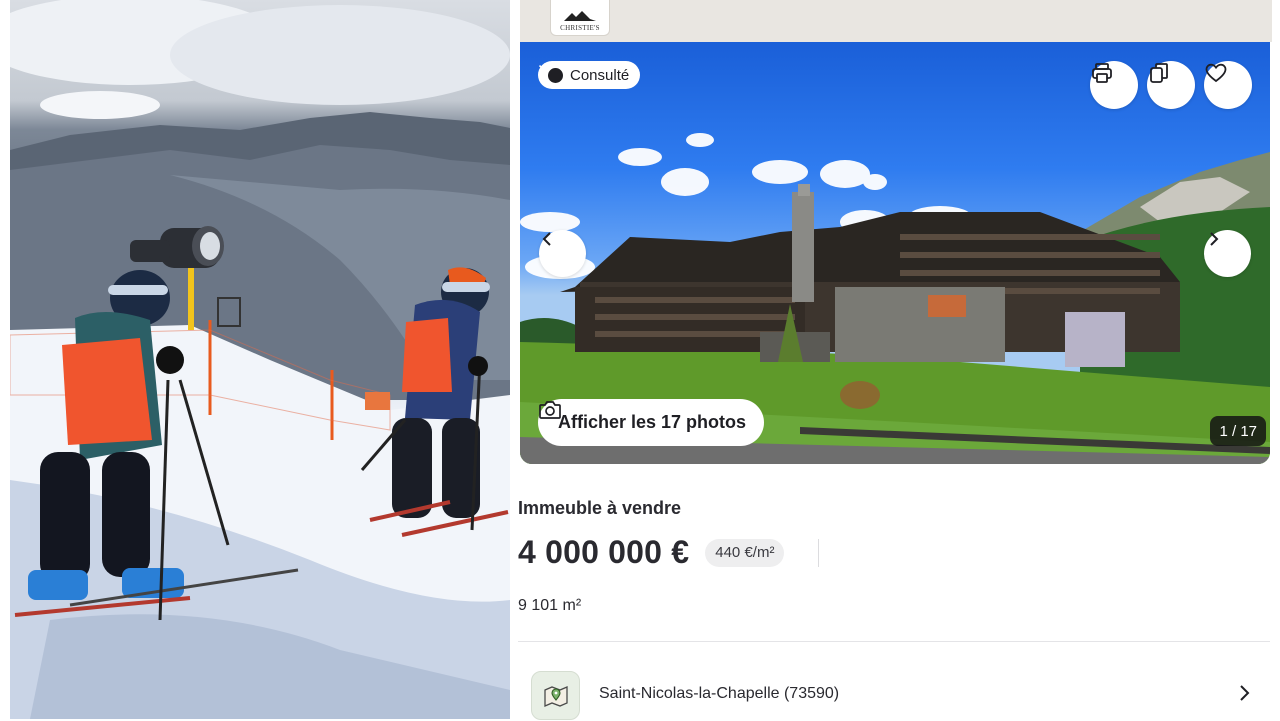 This screenshot has width=1280, height=721. I want to click on check-circle-icon, so click(550, 72).